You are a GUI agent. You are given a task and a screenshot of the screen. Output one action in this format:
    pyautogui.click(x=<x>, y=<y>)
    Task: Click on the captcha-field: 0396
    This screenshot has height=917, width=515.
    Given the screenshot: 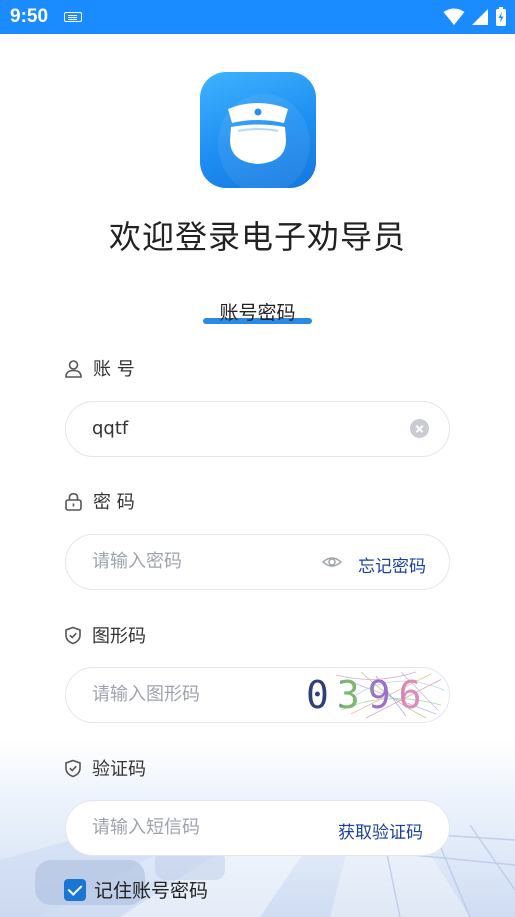 What is the action you would take?
    pyautogui.click(x=257, y=695)
    